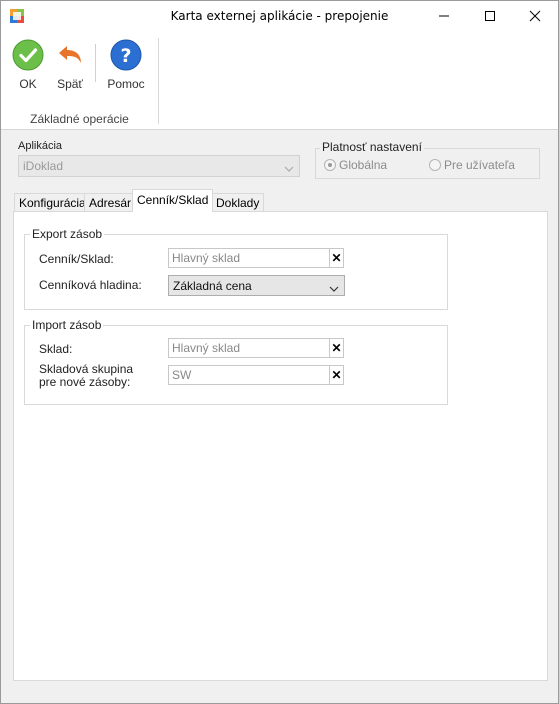  I want to click on radio-unselected-icon, so click(435, 165).